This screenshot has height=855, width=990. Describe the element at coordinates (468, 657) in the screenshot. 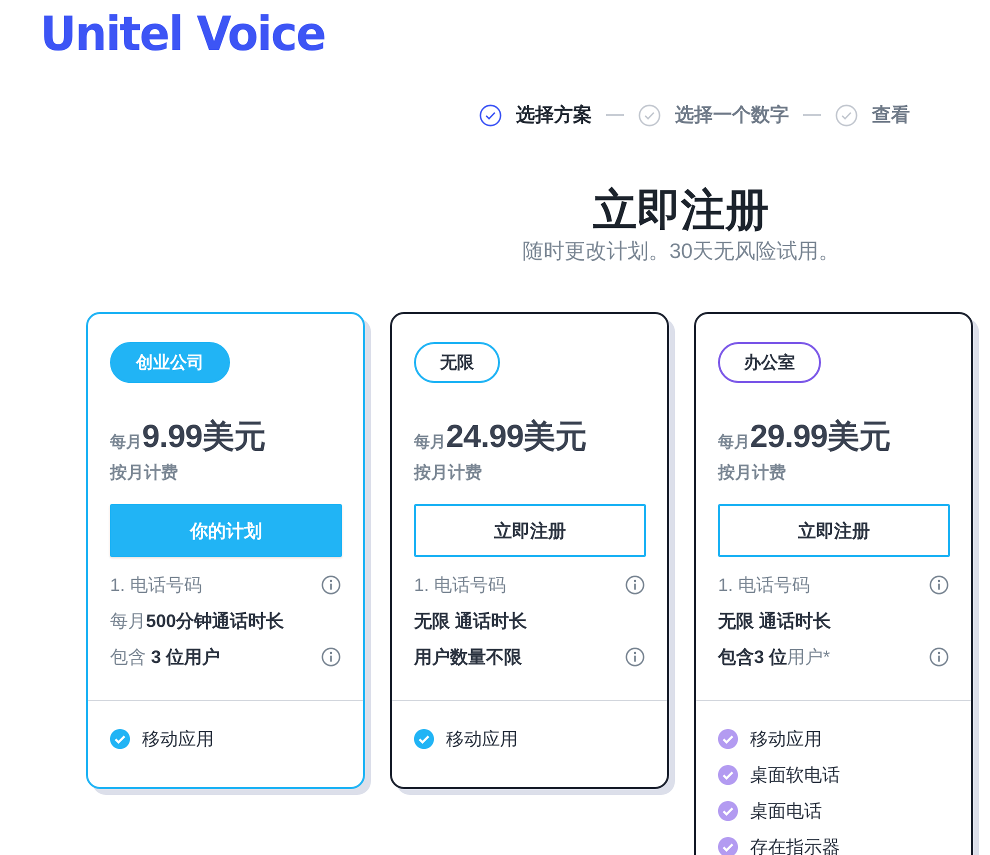

I see `feature-text: 用户数量不限` at that location.